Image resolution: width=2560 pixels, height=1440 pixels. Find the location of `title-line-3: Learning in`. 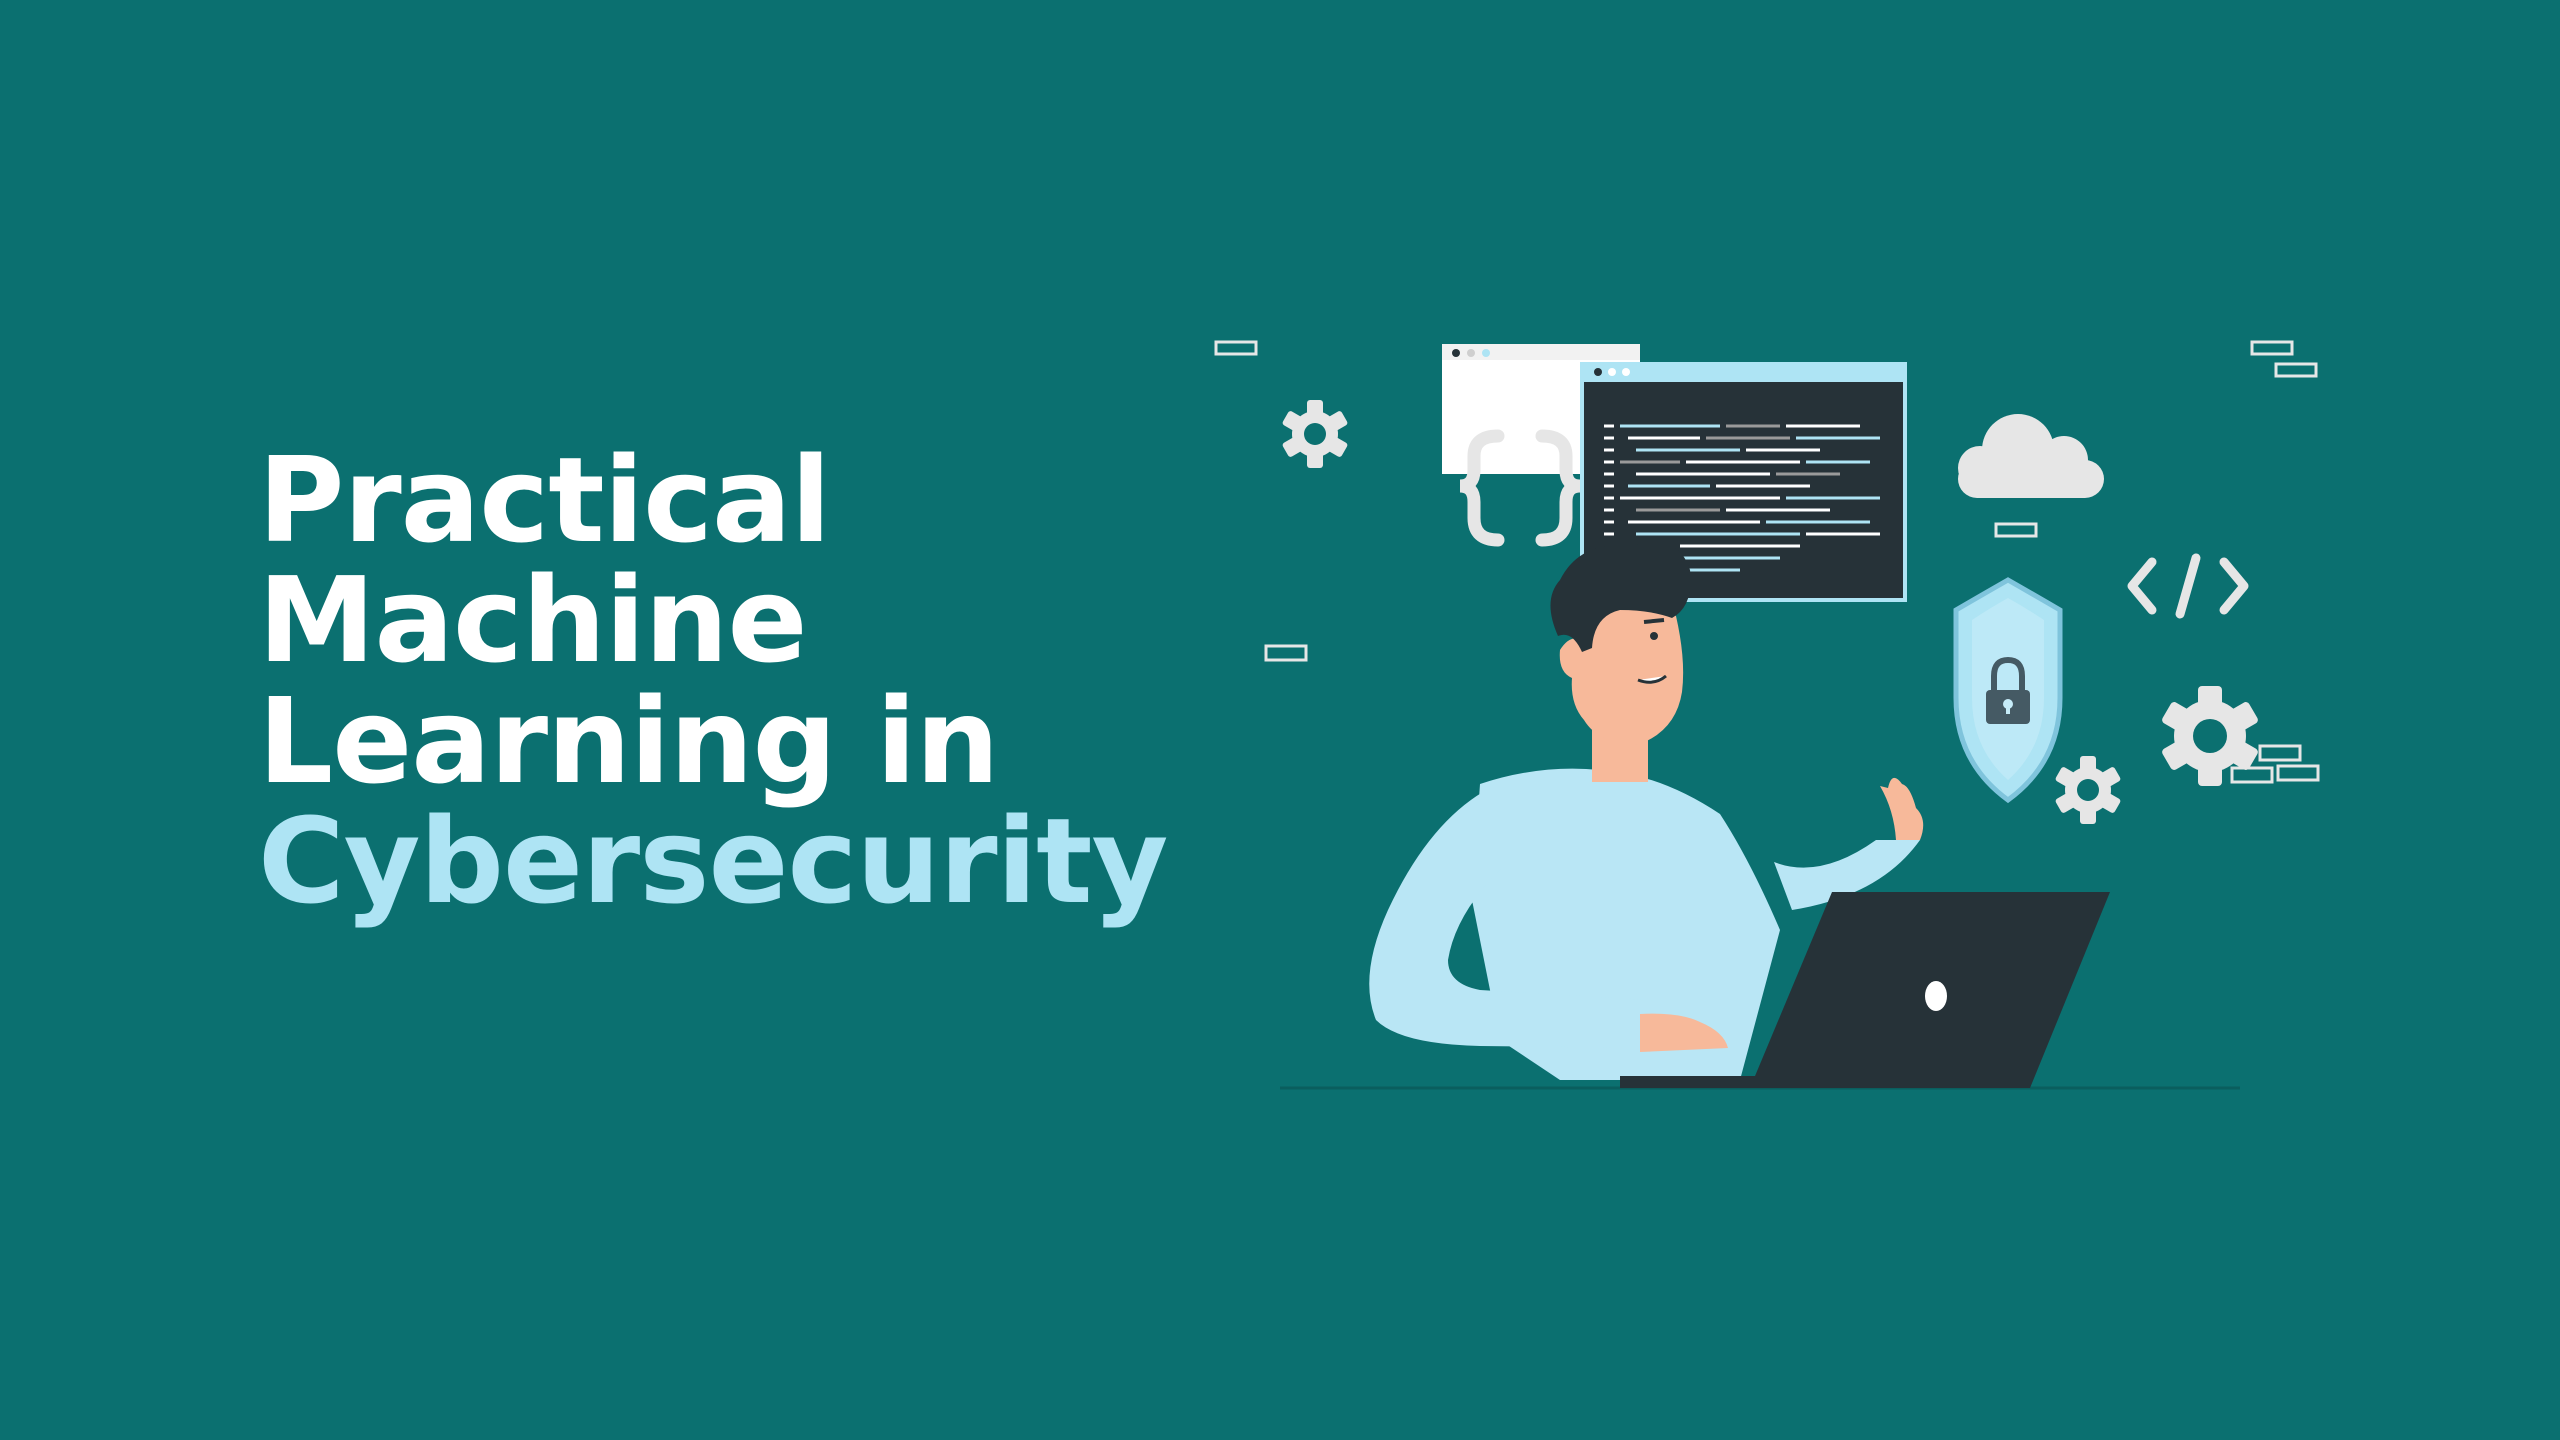

title-line-3: Learning in is located at coordinates (629, 740).